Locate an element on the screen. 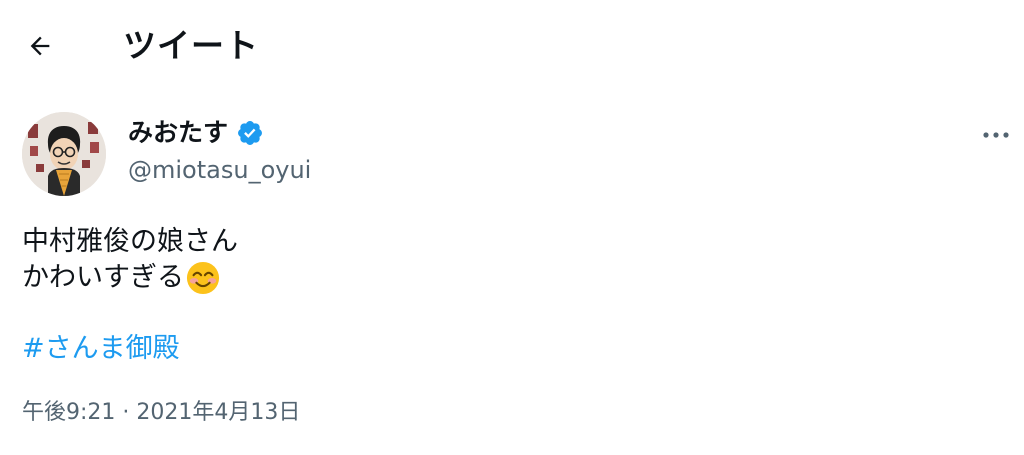  tweet-timestamp: 午後9:21 · 2021年4月13日 is located at coordinates (161, 413).